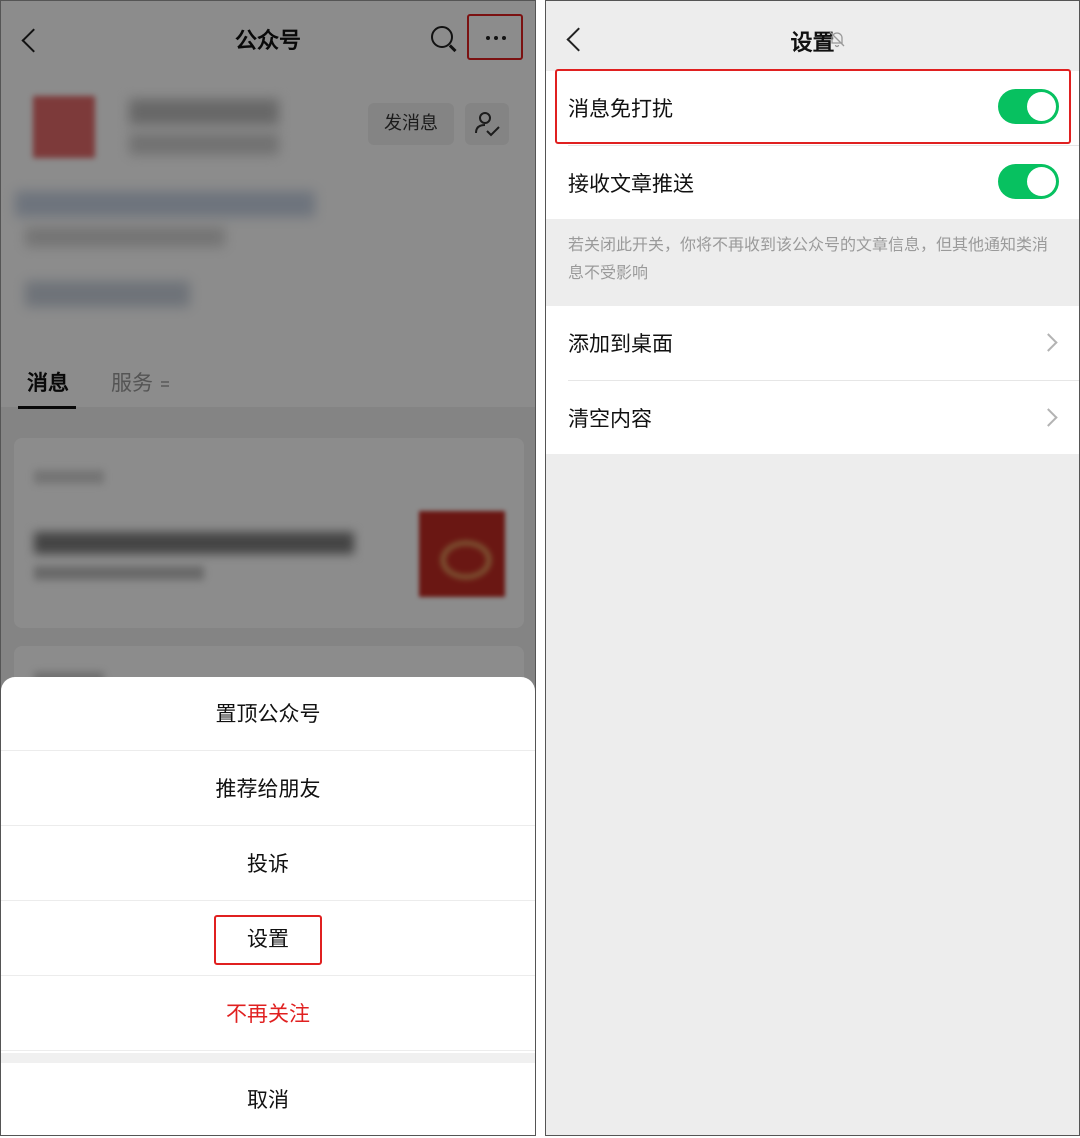 Image resolution: width=1080 pixels, height=1138 pixels. I want to click on row-add-to-desktop: 添加到桌面, so click(812, 343).